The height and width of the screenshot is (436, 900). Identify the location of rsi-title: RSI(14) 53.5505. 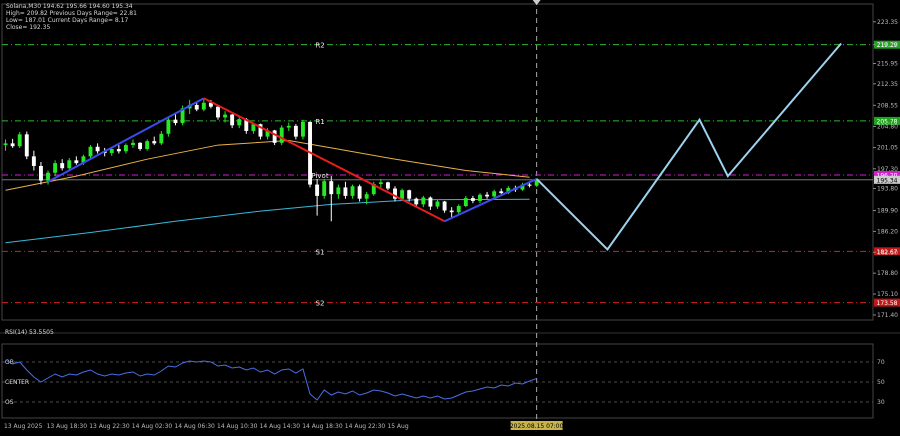
(29, 332).